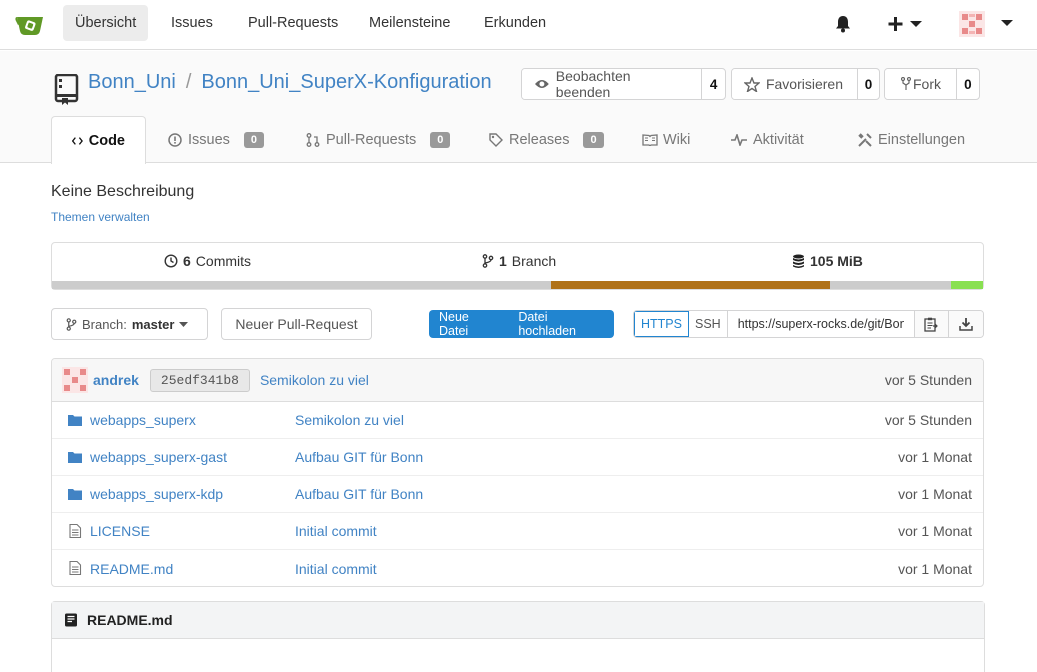 This screenshot has width=1037, height=672. Describe the element at coordinates (708, 324) in the screenshot. I see `ssh-button: SSH` at that location.